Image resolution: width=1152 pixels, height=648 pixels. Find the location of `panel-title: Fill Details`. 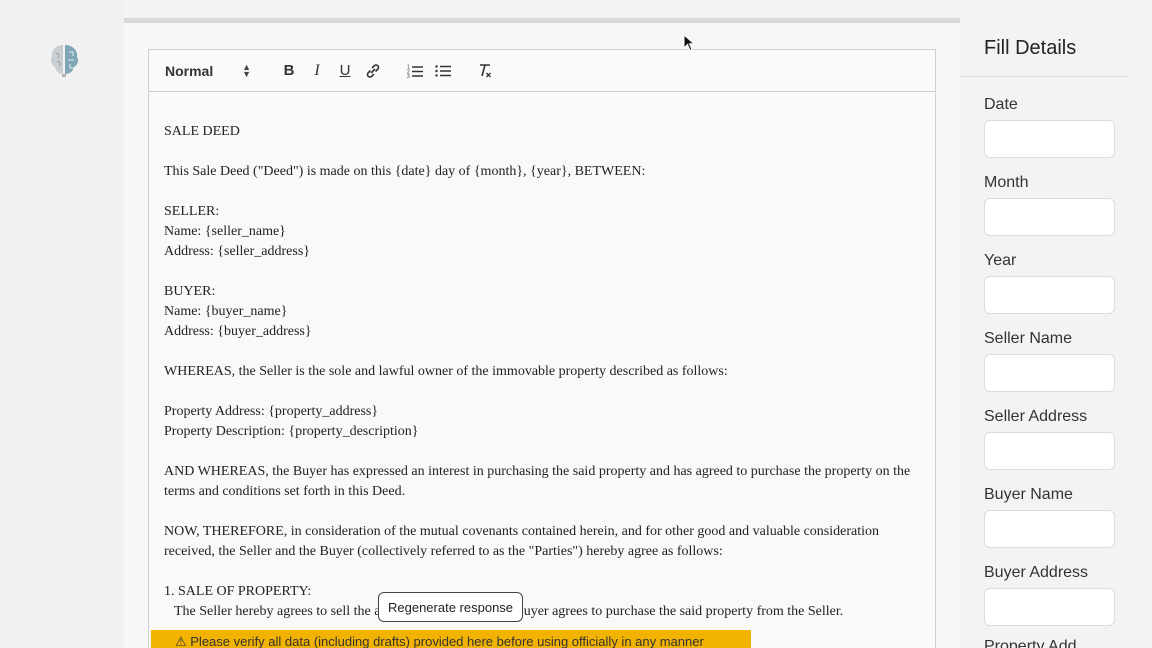

panel-title: Fill Details is located at coordinates (1030, 48).